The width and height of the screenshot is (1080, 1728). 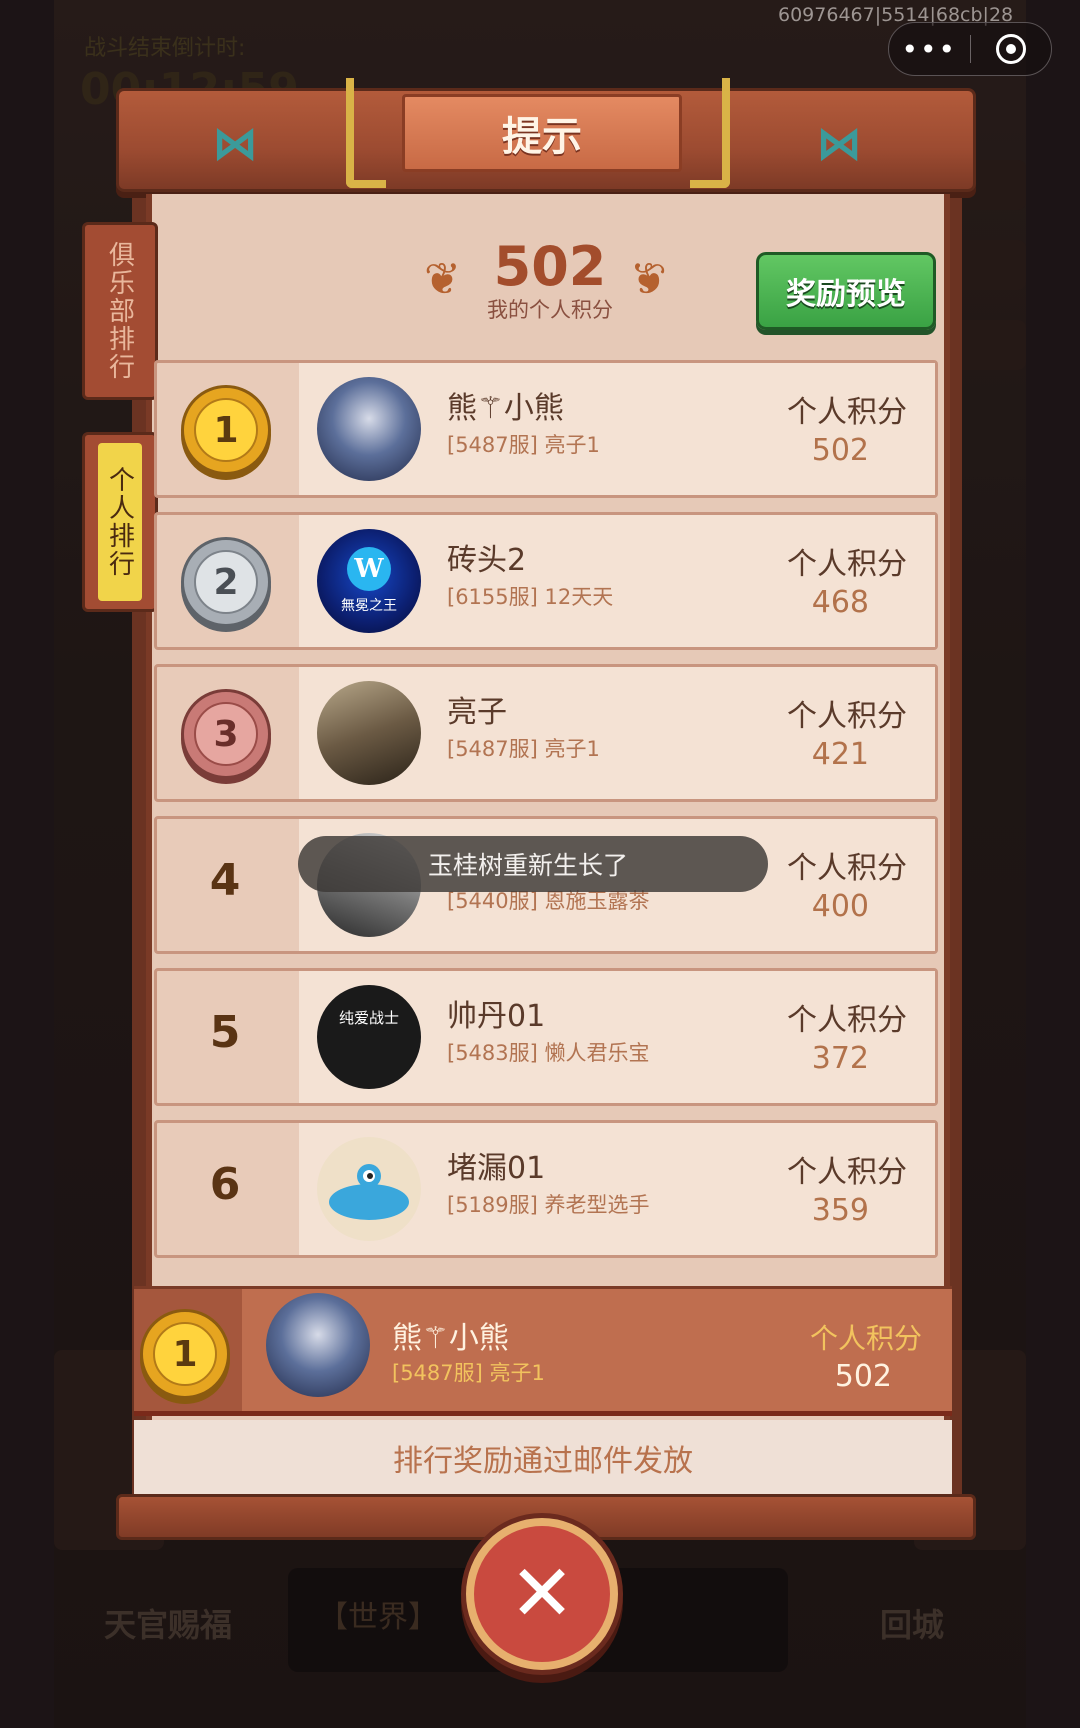 What do you see at coordinates (929, 49) in the screenshot?
I see `more-icon: •••` at bounding box center [929, 49].